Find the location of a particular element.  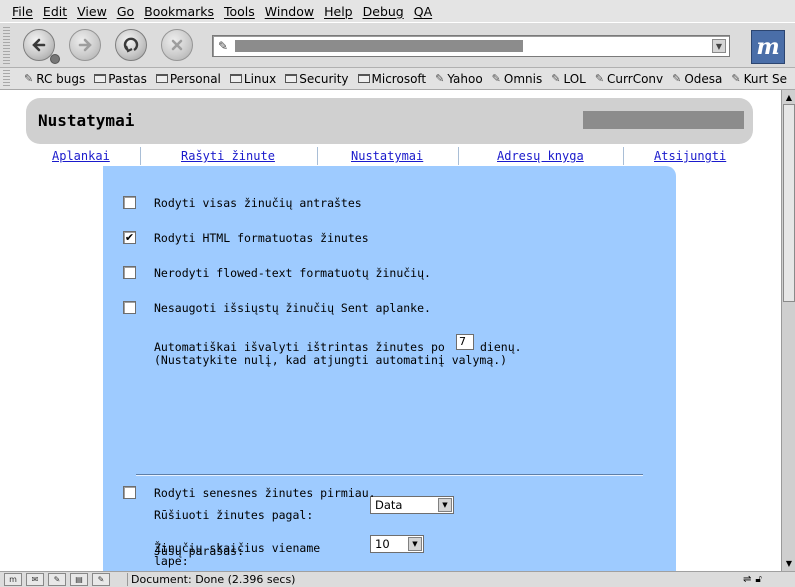

bookmark-omnis: ✎ Omnis is located at coordinates (517, 79).